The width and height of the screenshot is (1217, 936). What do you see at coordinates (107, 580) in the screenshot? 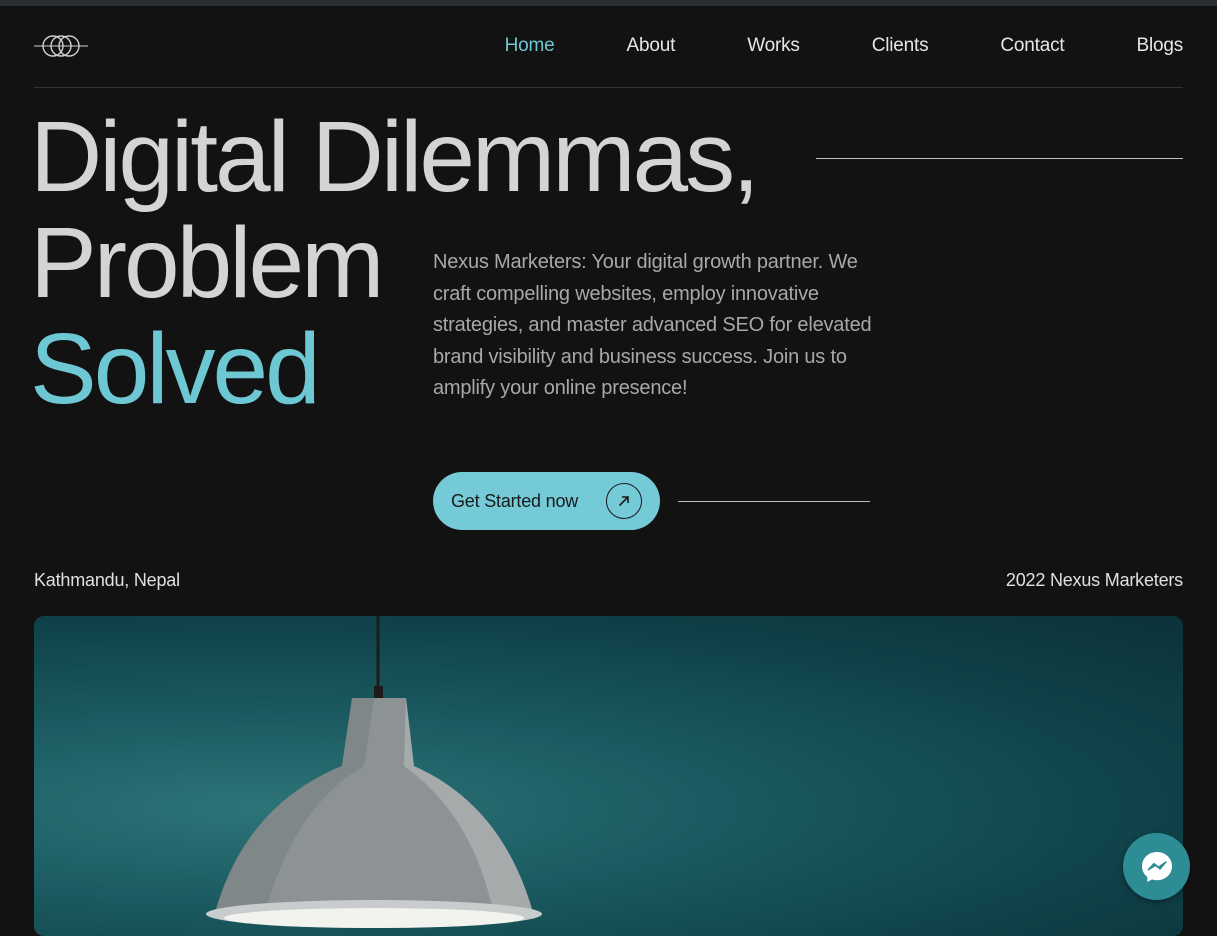
I see `location-text: Kathmandu, Nepal` at bounding box center [107, 580].